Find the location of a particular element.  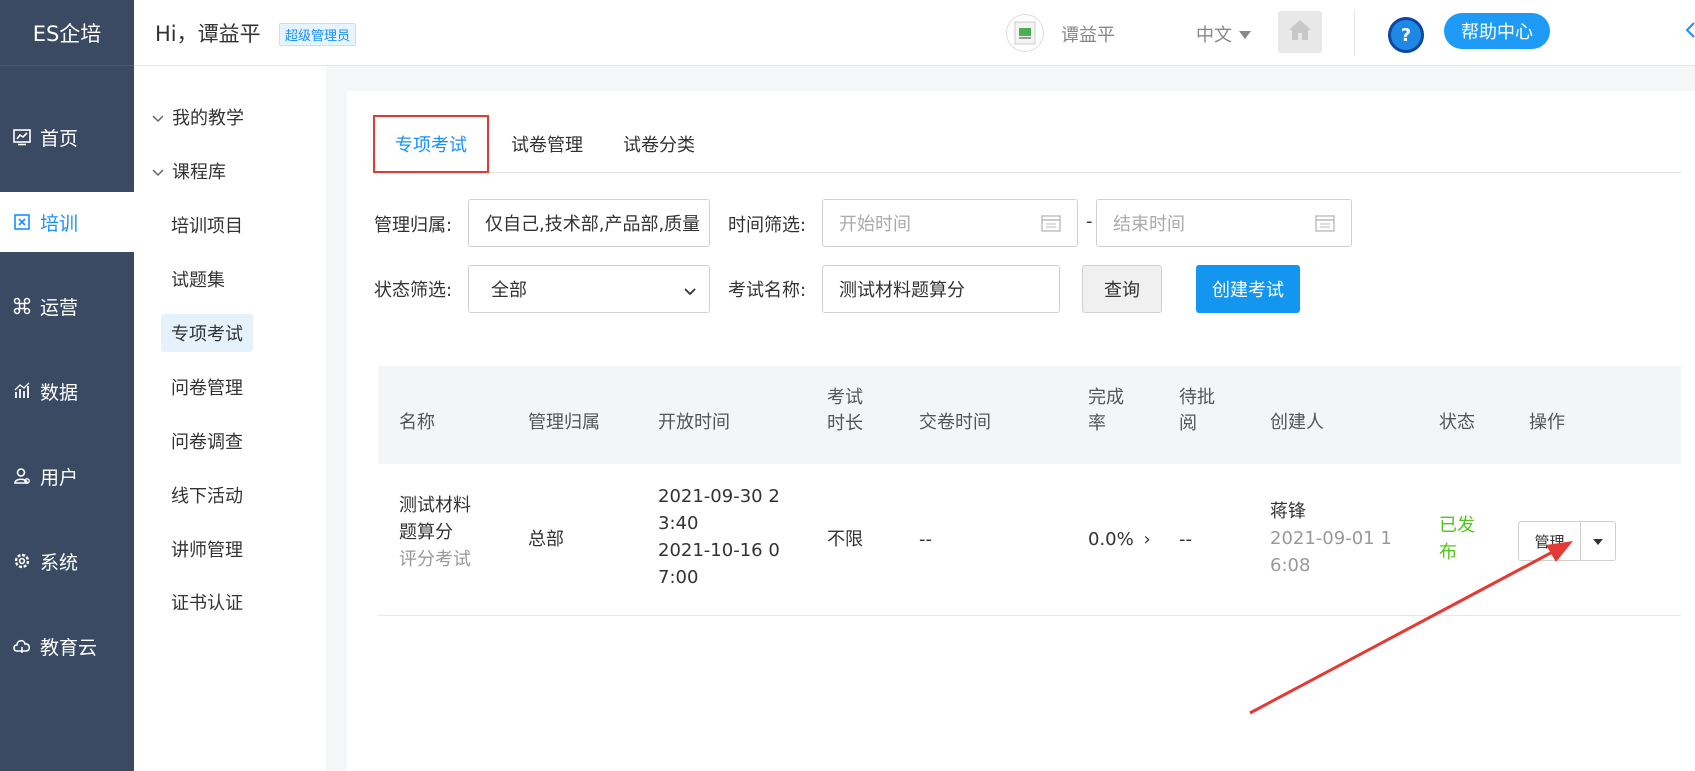

col-header-duration-line1: 考试 is located at coordinates (845, 397).